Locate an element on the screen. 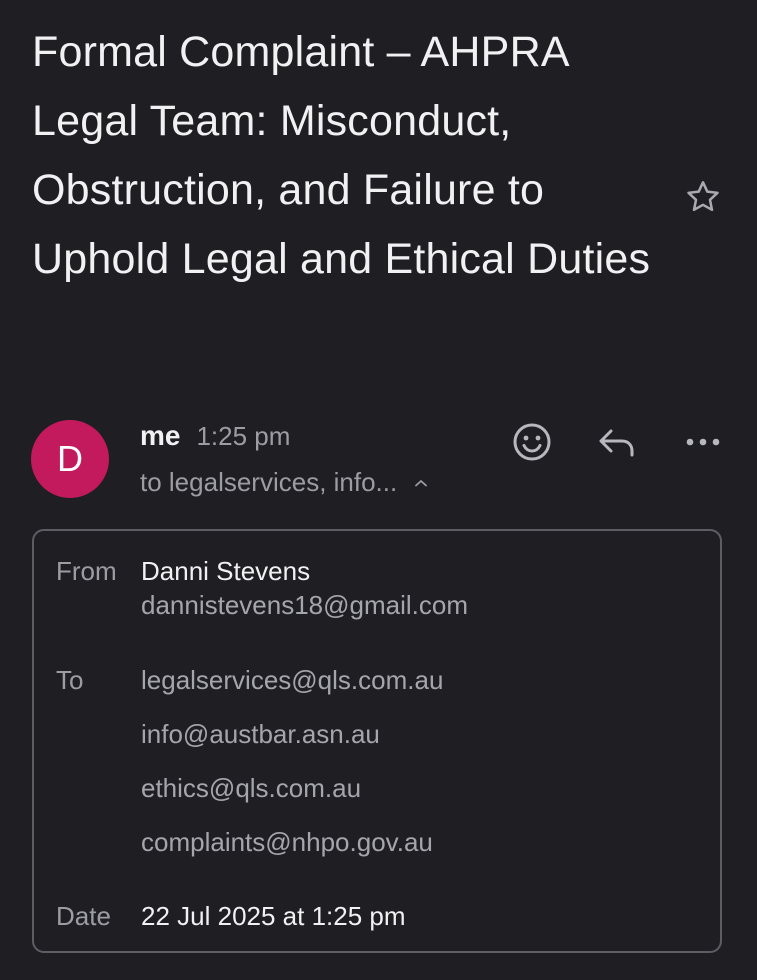 The width and height of the screenshot is (757, 980). emoji-reaction-icon is located at coordinates (532, 442).